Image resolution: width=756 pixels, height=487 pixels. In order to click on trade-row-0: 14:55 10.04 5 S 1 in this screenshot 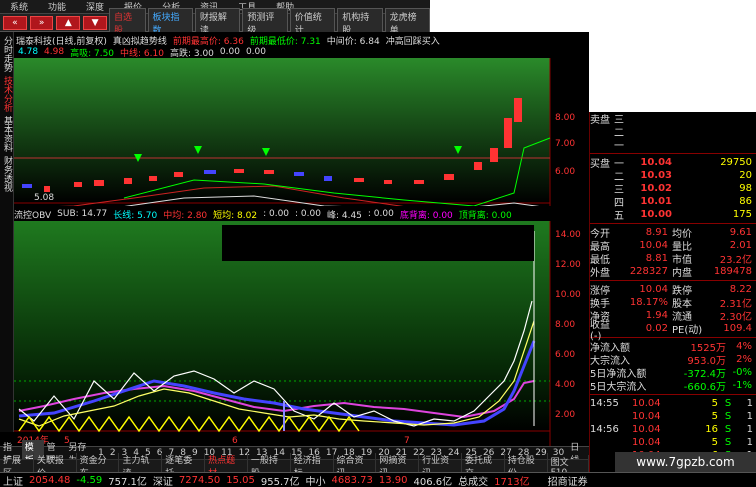, I will do `click(673, 403)`.